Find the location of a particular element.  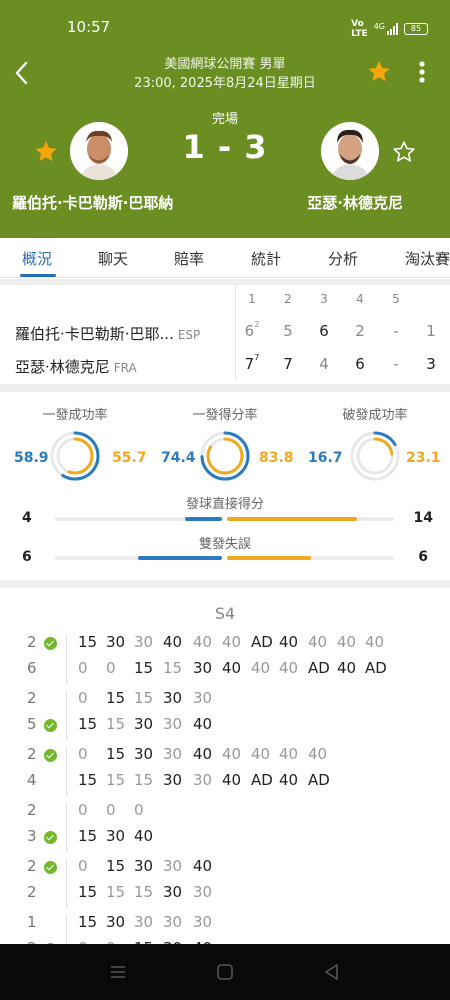

tiebreak-score: 7 is located at coordinates (257, 357).